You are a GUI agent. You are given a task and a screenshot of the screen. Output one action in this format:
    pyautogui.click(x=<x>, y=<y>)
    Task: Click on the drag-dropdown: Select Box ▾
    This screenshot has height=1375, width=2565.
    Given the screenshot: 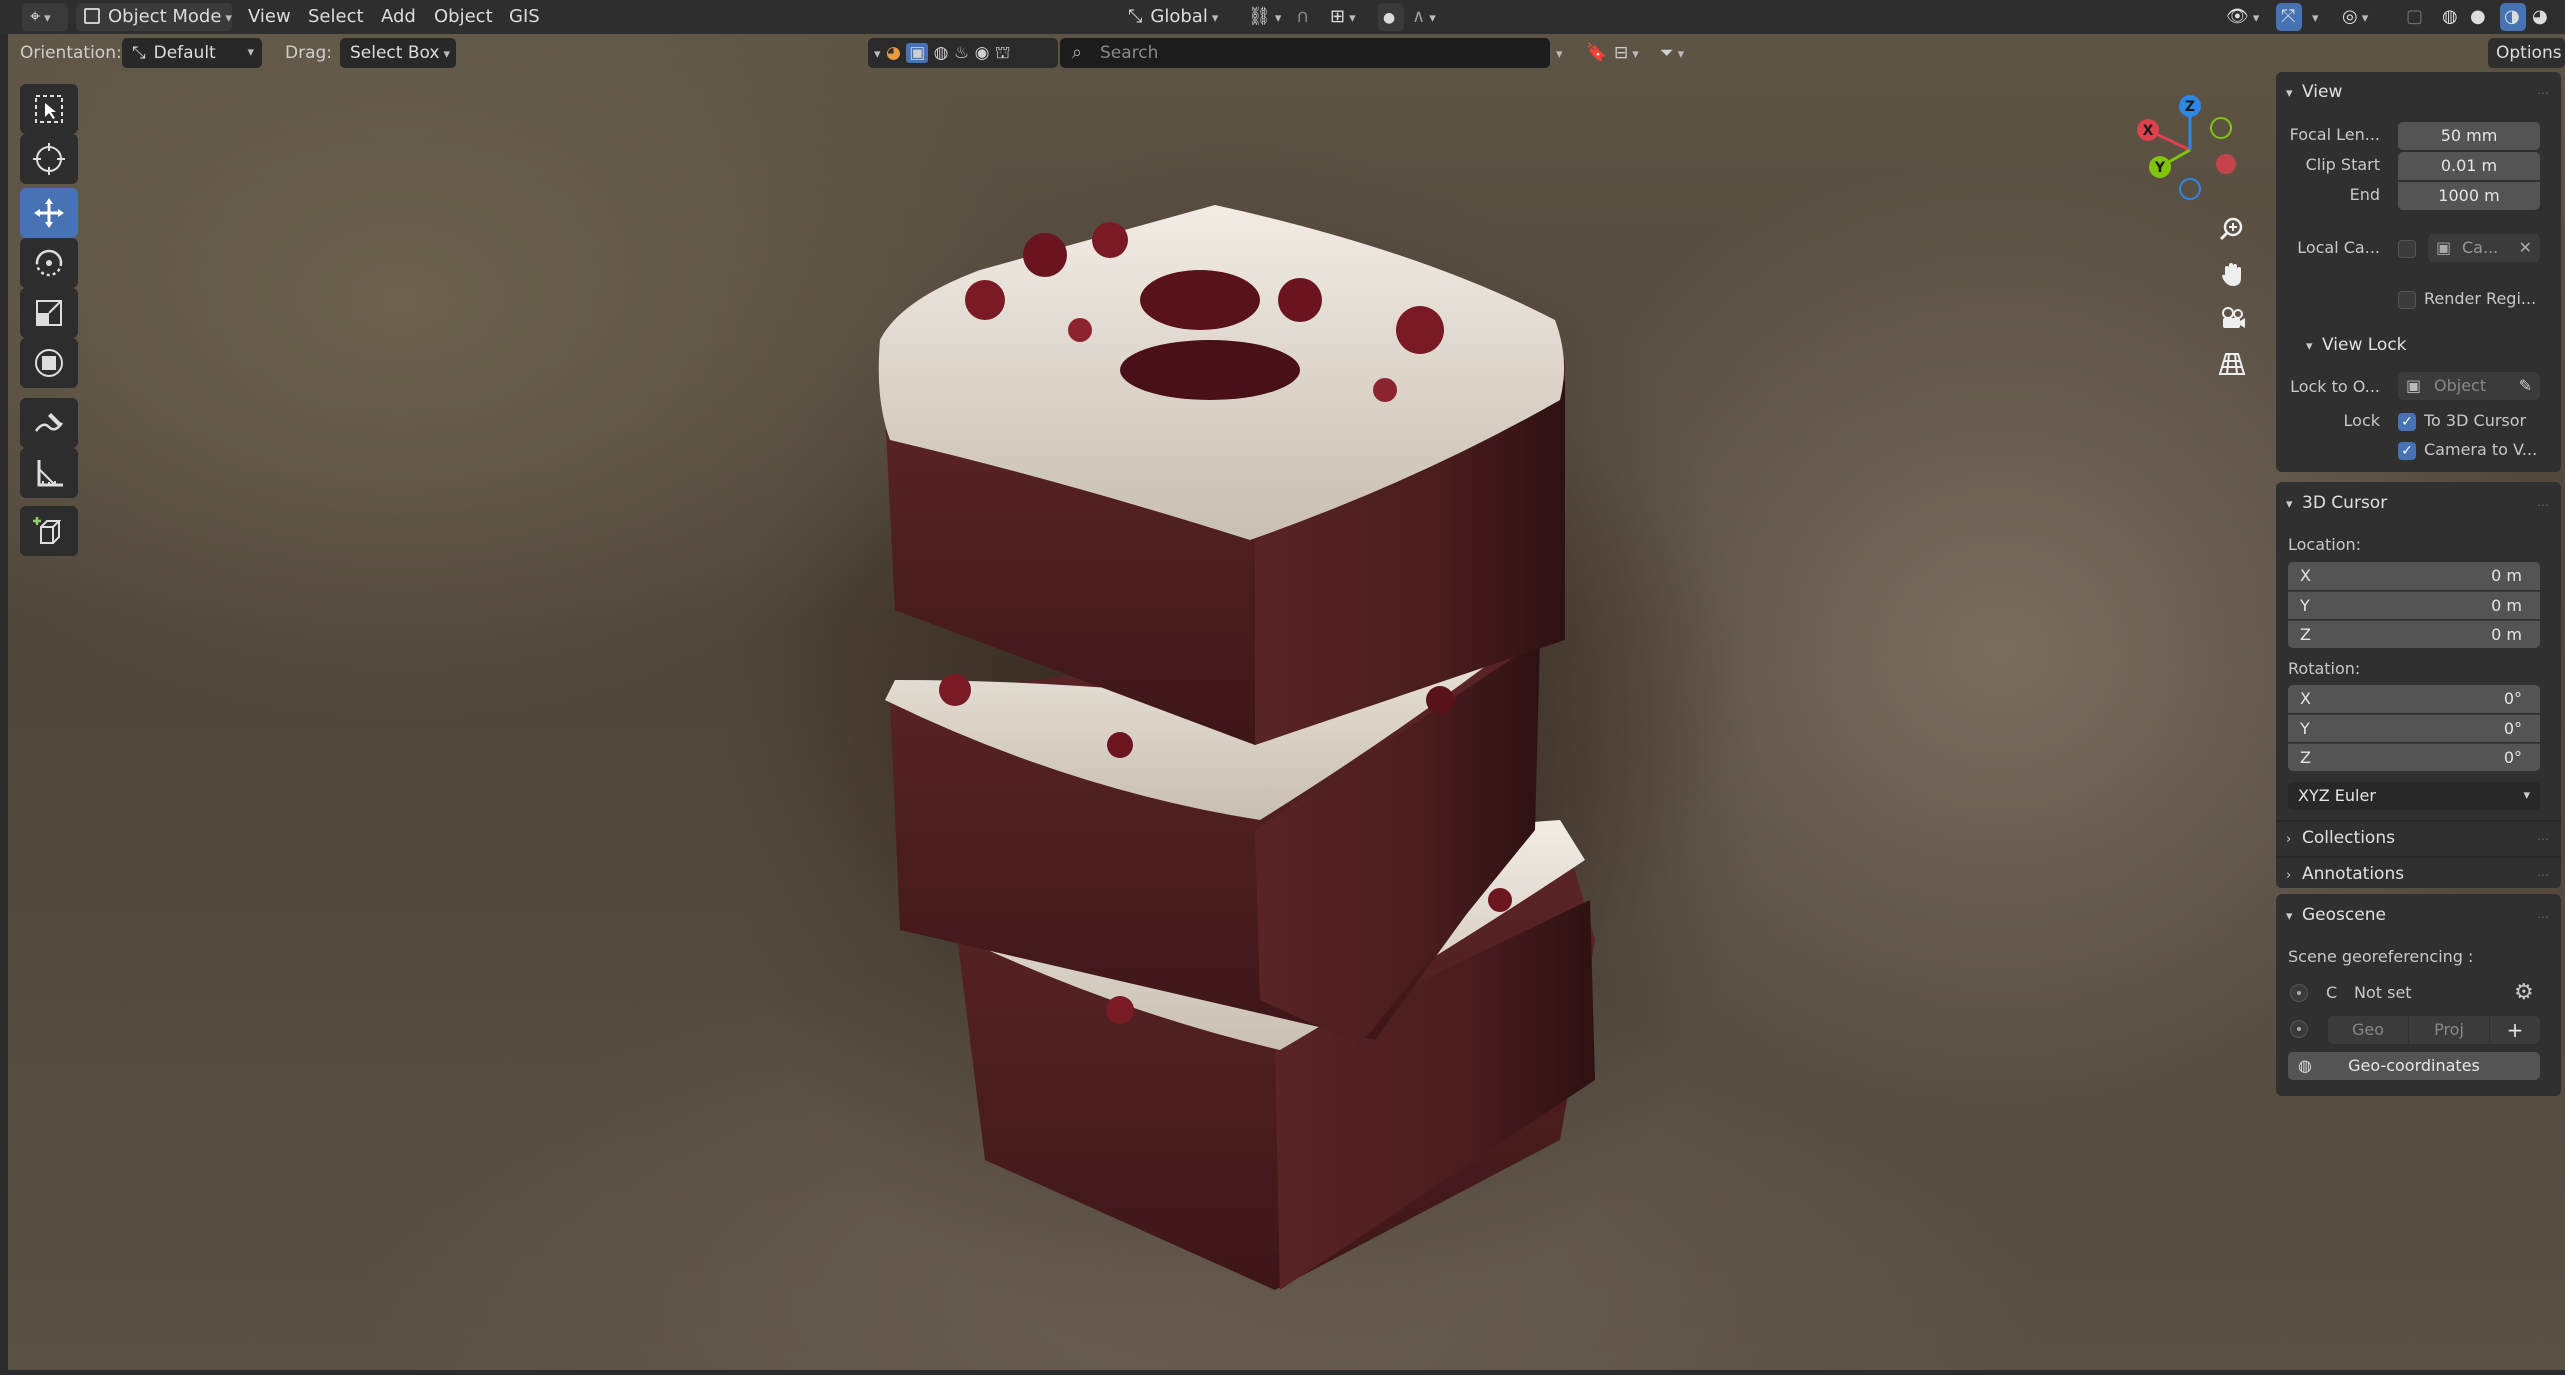 What is the action you would take?
    pyautogui.click(x=398, y=53)
    